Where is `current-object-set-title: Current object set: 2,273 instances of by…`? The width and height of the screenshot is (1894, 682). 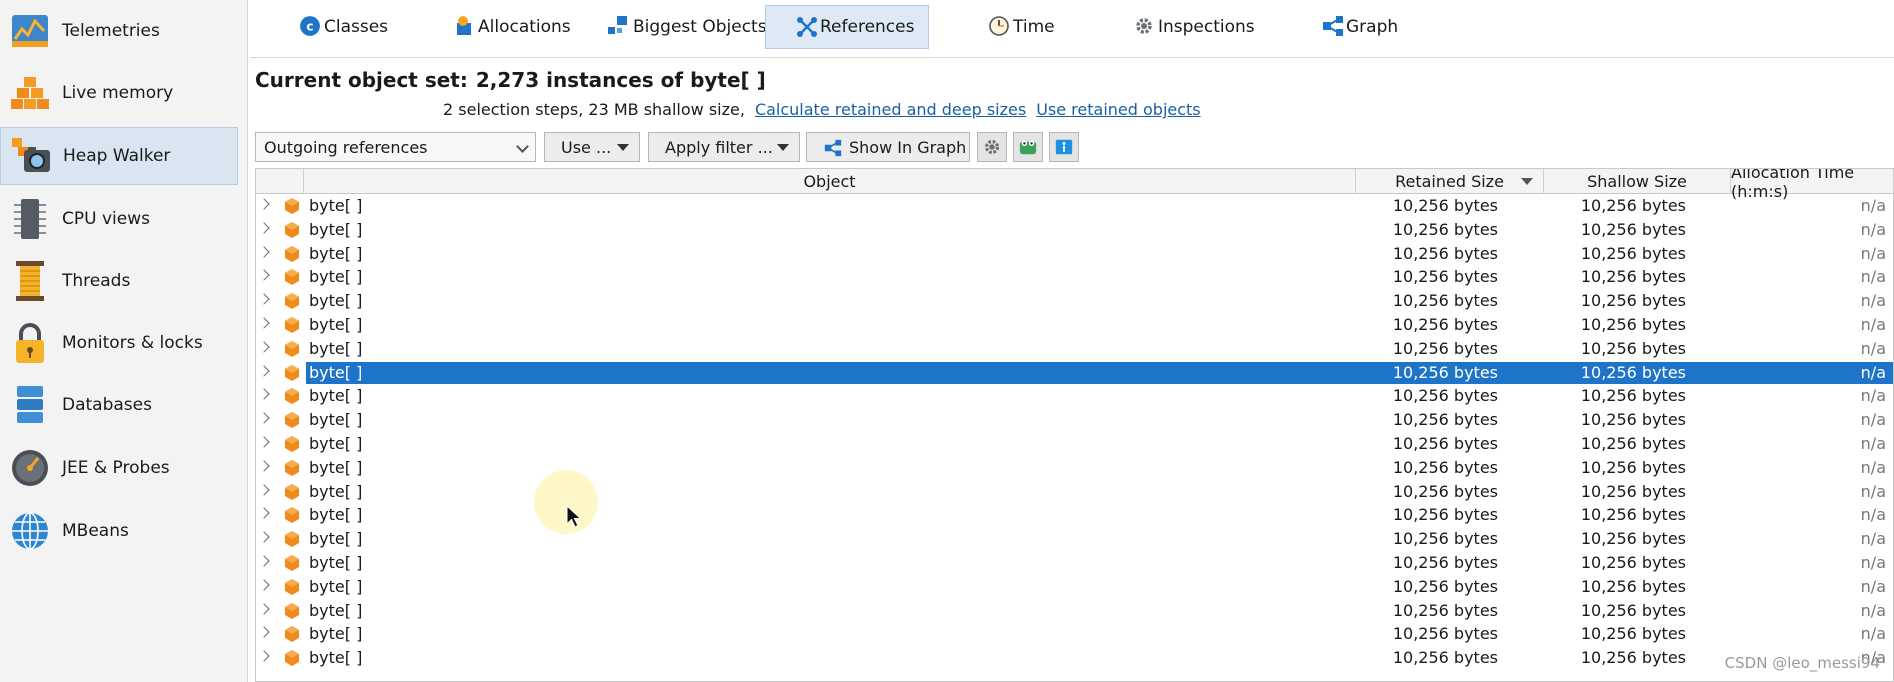 current-object-set-title: Current object set: 2,273 instances of by… is located at coordinates (510, 80).